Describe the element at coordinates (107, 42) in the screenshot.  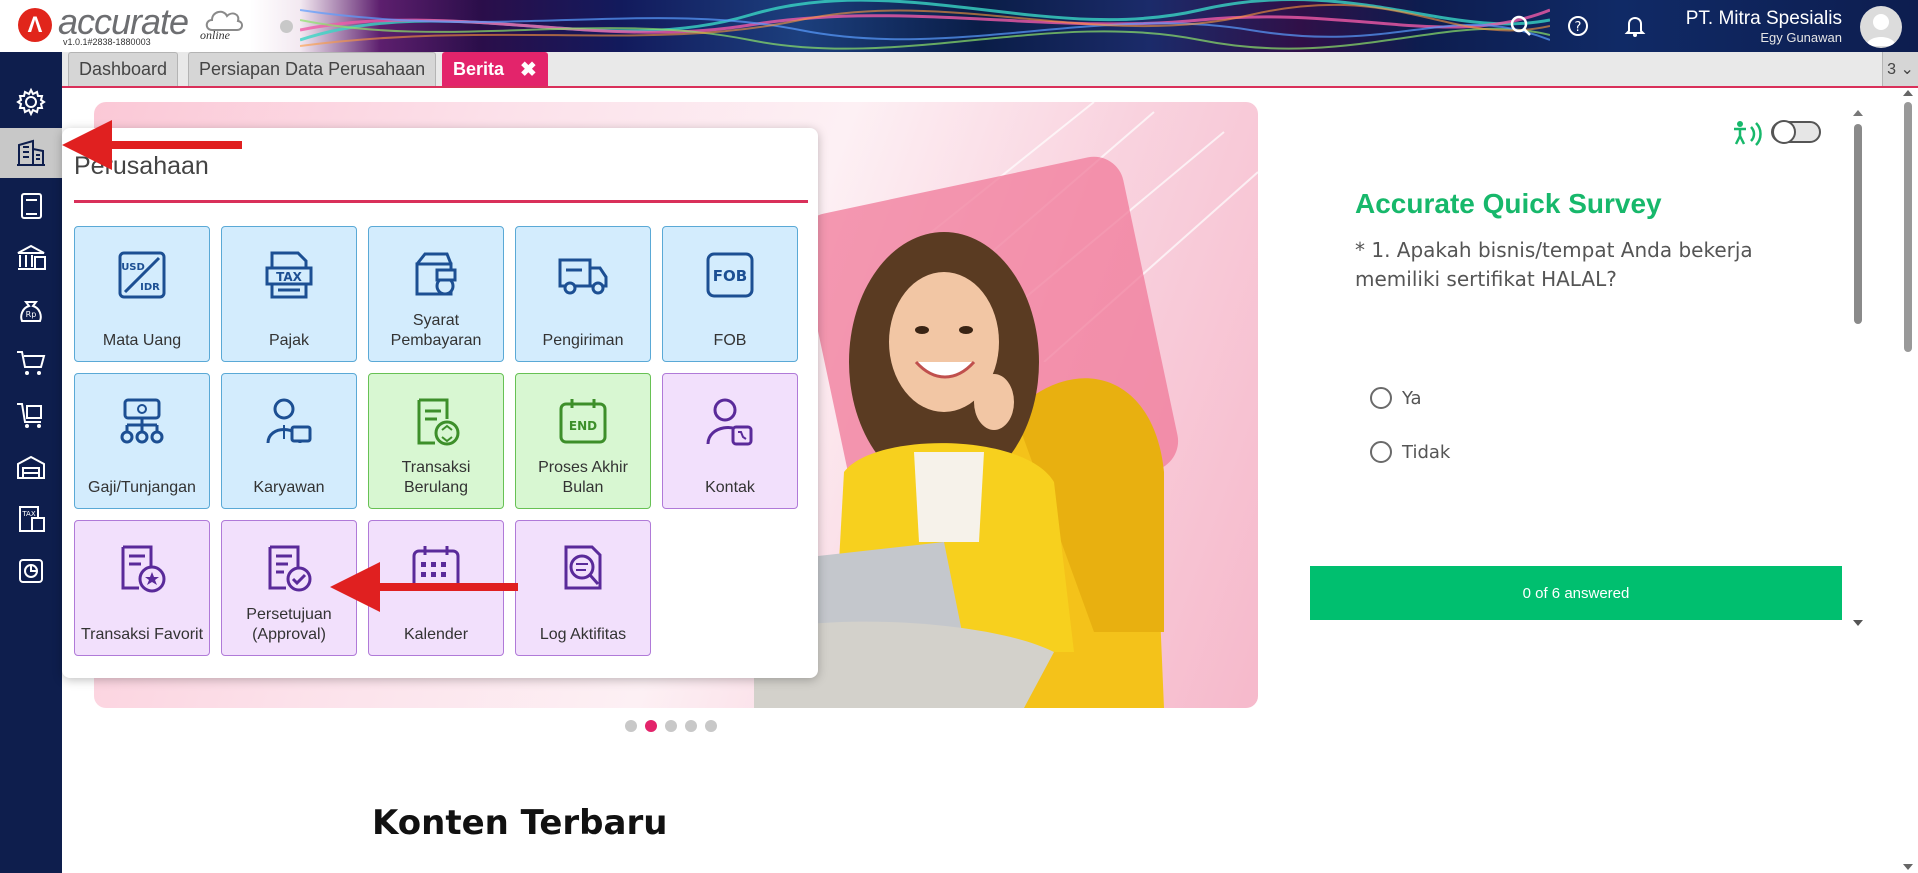
I see `version-text: v1.0.1#2838-1880003` at that location.